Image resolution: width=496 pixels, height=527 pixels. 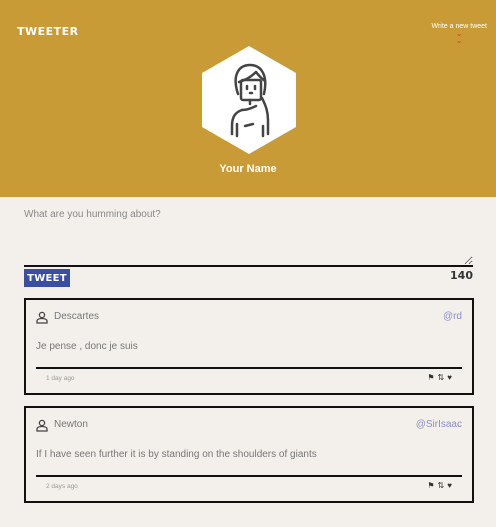 I want to click on avatar, so click(x=249, y=100).